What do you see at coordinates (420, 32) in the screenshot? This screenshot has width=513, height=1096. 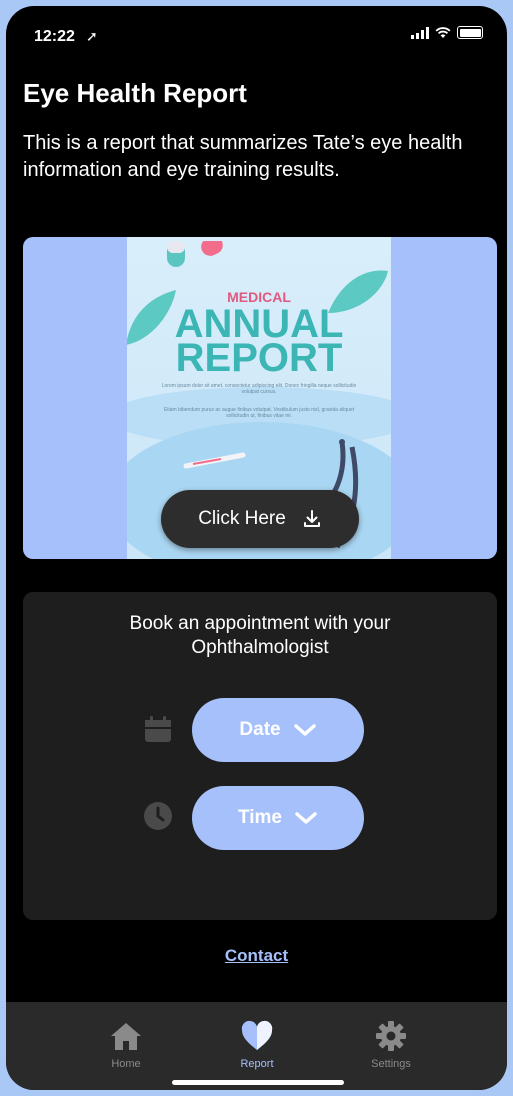 I see `cellular-signal-icon` at bounding box center [420, 32].